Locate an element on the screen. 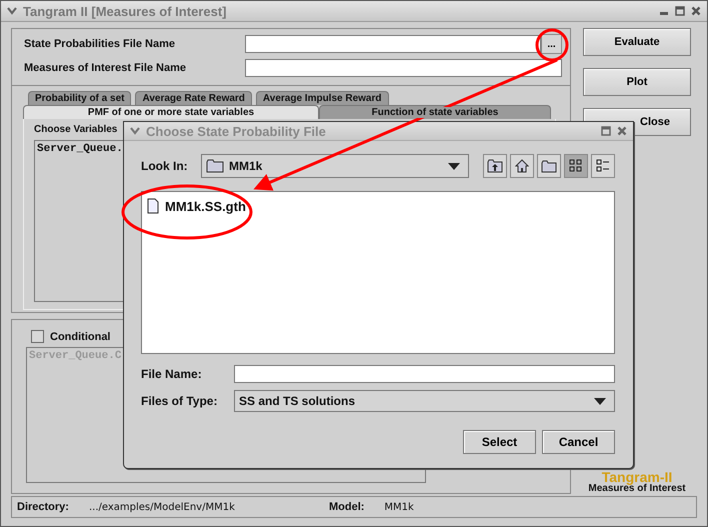 This screenshot has width=708, height=527. details-list-icon is located at coordinates (603, 166).